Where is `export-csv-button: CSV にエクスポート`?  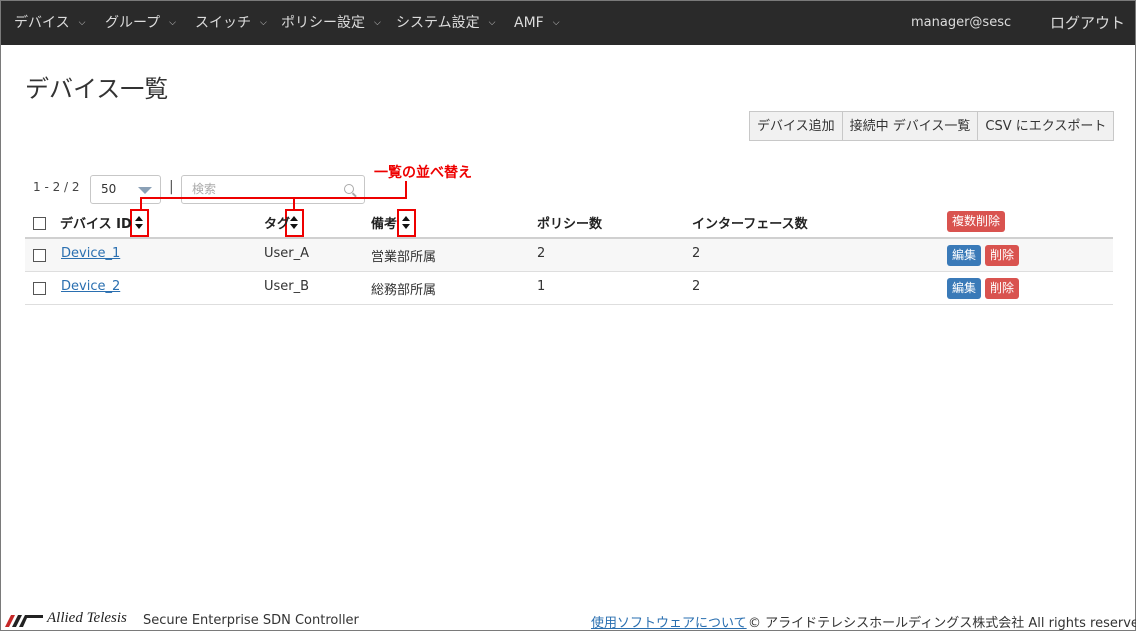
export-csv-button: CSV にエクスポート is located at coordinates (1046, 126).